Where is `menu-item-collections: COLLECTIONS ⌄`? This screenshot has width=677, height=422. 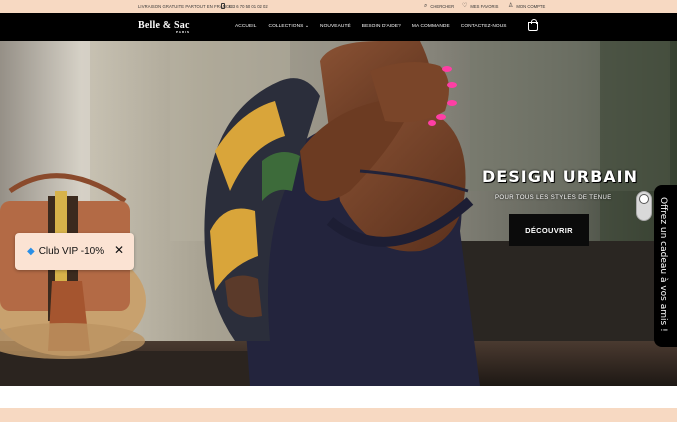
menu-item-collections: COLLECTIONS ⌄ is located at coordinates (289, 26).